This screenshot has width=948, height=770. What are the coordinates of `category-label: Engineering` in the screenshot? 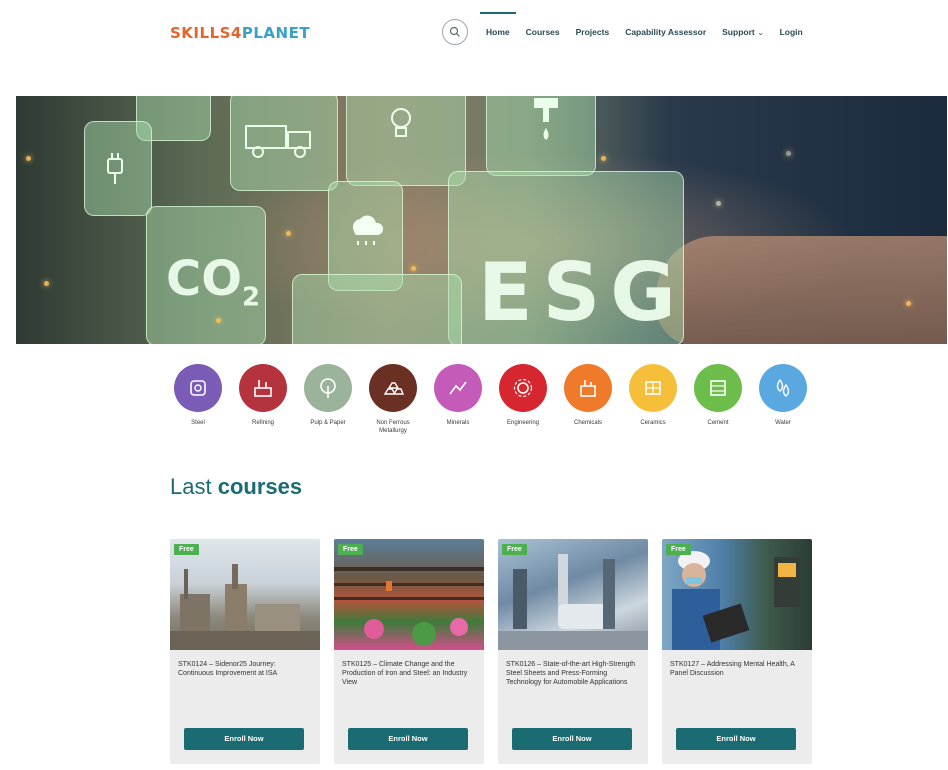 It's located at (523, 423).